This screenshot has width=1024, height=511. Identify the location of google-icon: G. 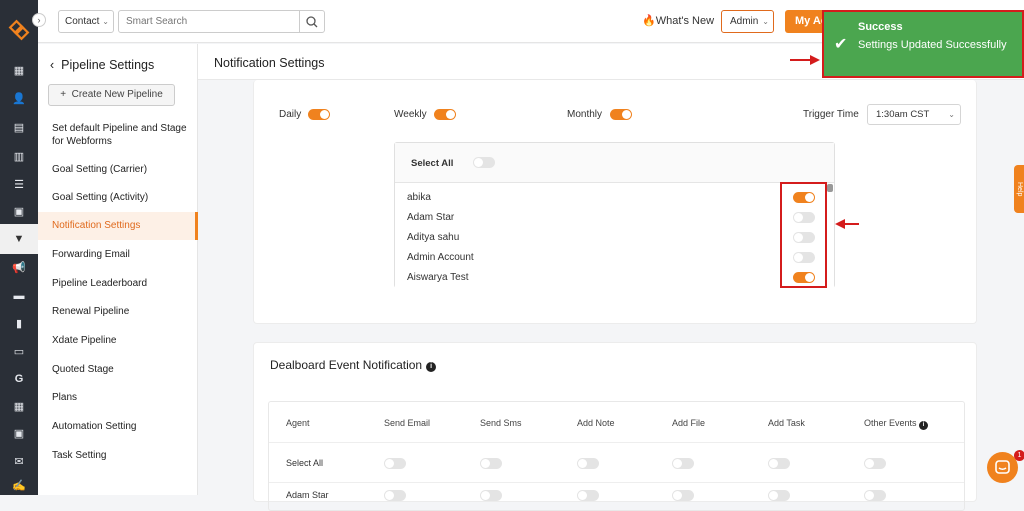
(19, 379).